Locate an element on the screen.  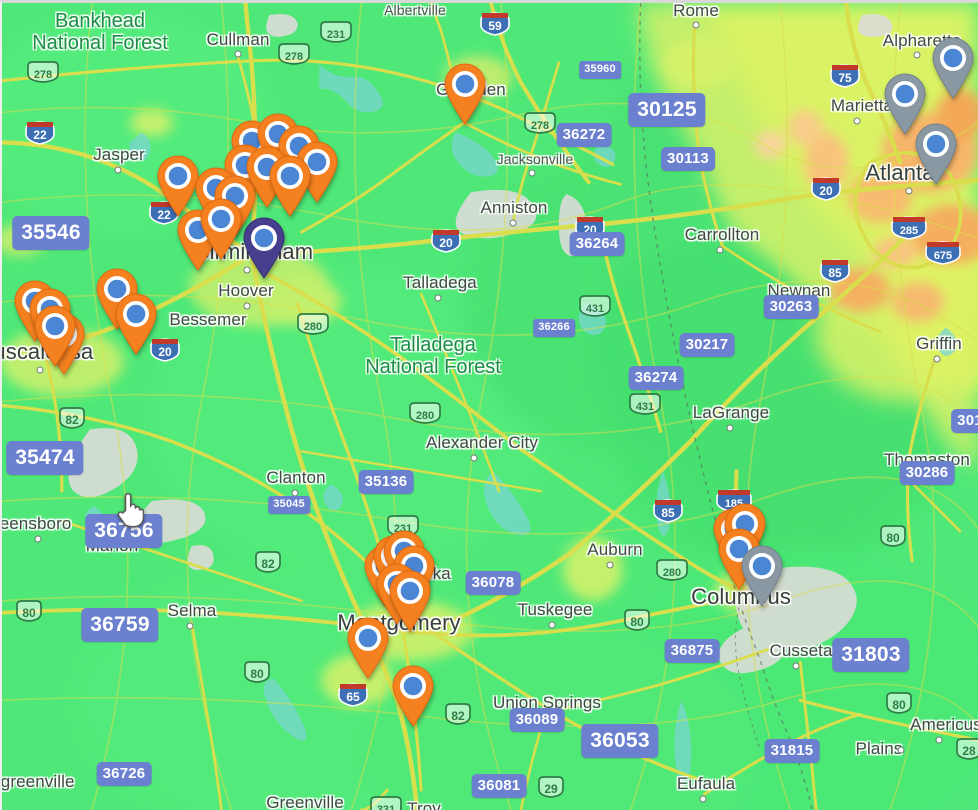
map-pin-selected is located at coordinates (264, 248).